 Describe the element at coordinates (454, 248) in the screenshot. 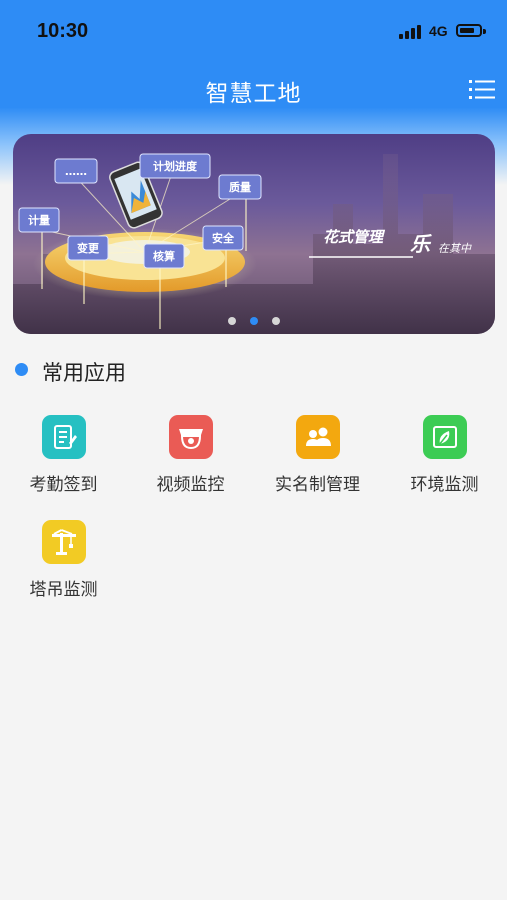

I see `banner-slogan-part3: 在其中` at that location.